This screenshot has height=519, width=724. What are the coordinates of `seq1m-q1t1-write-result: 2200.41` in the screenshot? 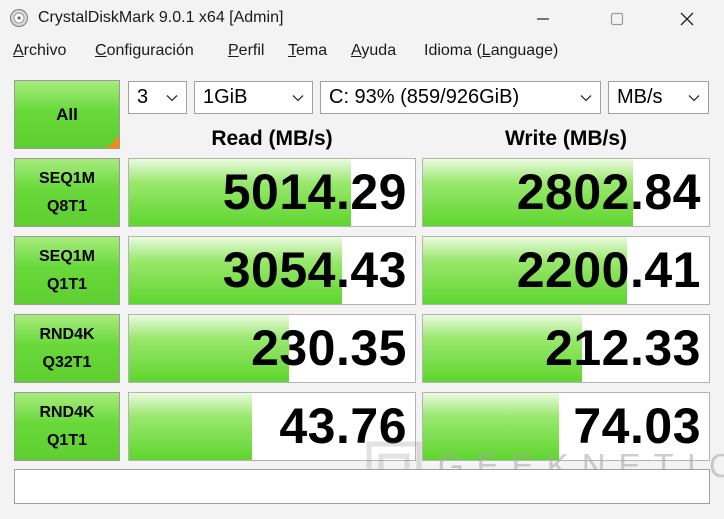 It's located at (566, 270).